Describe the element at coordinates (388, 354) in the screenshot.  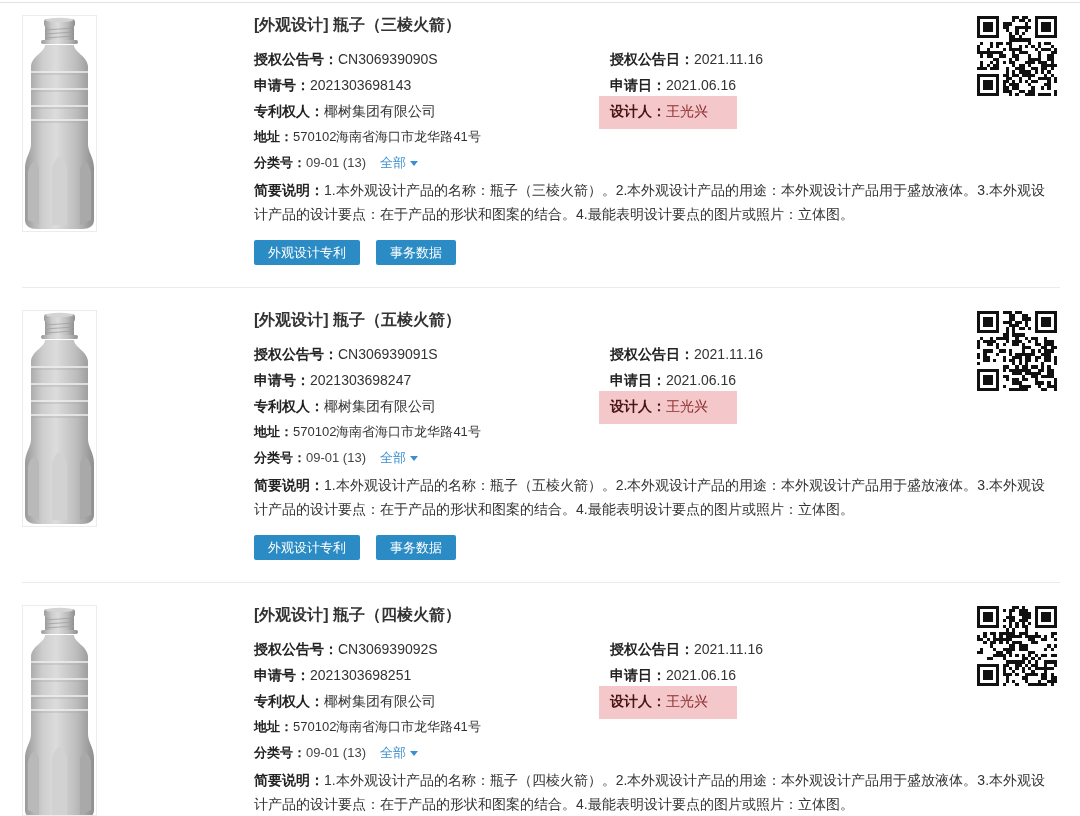
I see `field-value: CN306939091S` at that location.